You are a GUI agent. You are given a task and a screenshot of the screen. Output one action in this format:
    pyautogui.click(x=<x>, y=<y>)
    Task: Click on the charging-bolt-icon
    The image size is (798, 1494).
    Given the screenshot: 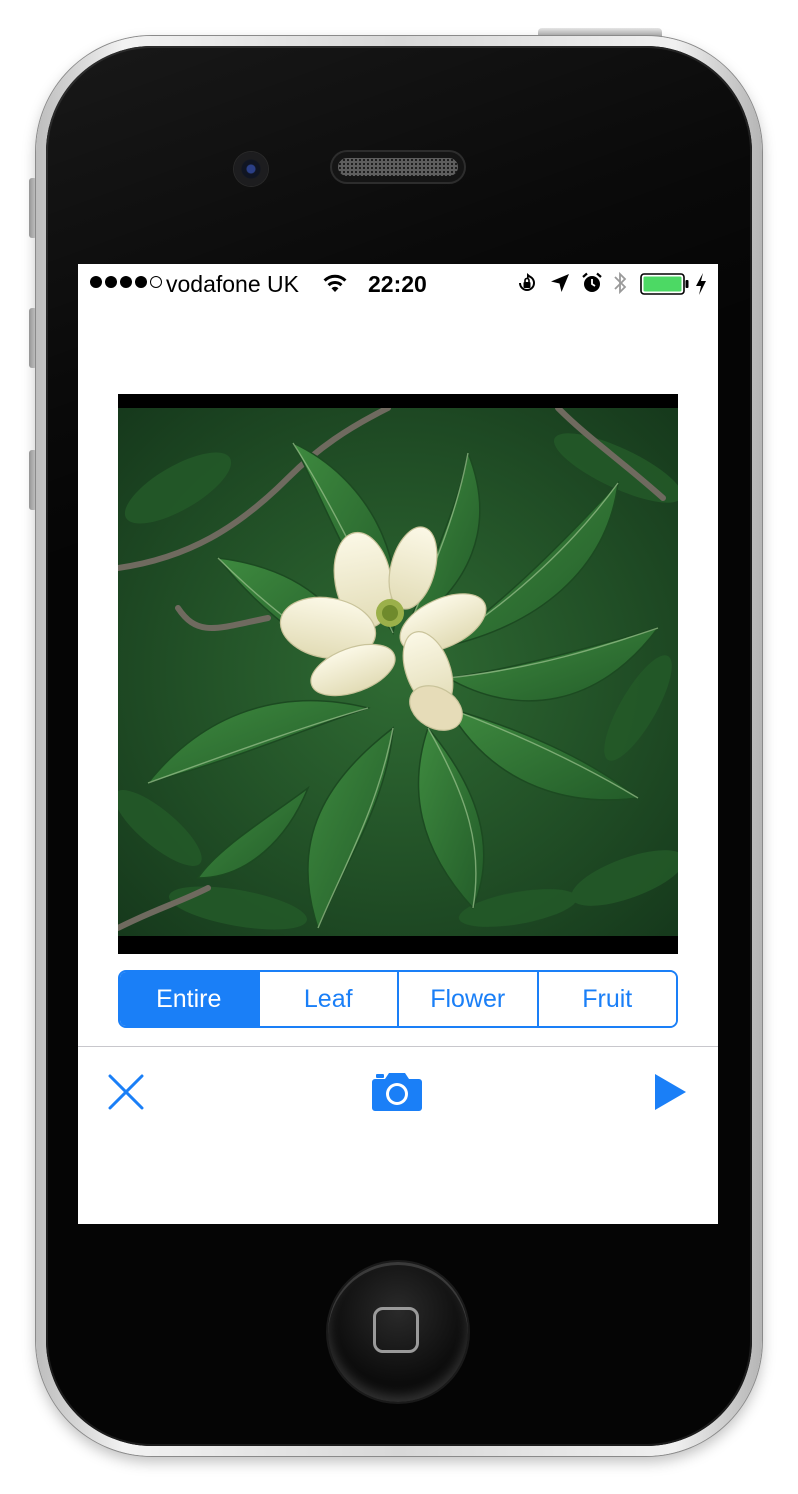 What is the action you would take?
    pyautogui.click(x=701, y=284)
    